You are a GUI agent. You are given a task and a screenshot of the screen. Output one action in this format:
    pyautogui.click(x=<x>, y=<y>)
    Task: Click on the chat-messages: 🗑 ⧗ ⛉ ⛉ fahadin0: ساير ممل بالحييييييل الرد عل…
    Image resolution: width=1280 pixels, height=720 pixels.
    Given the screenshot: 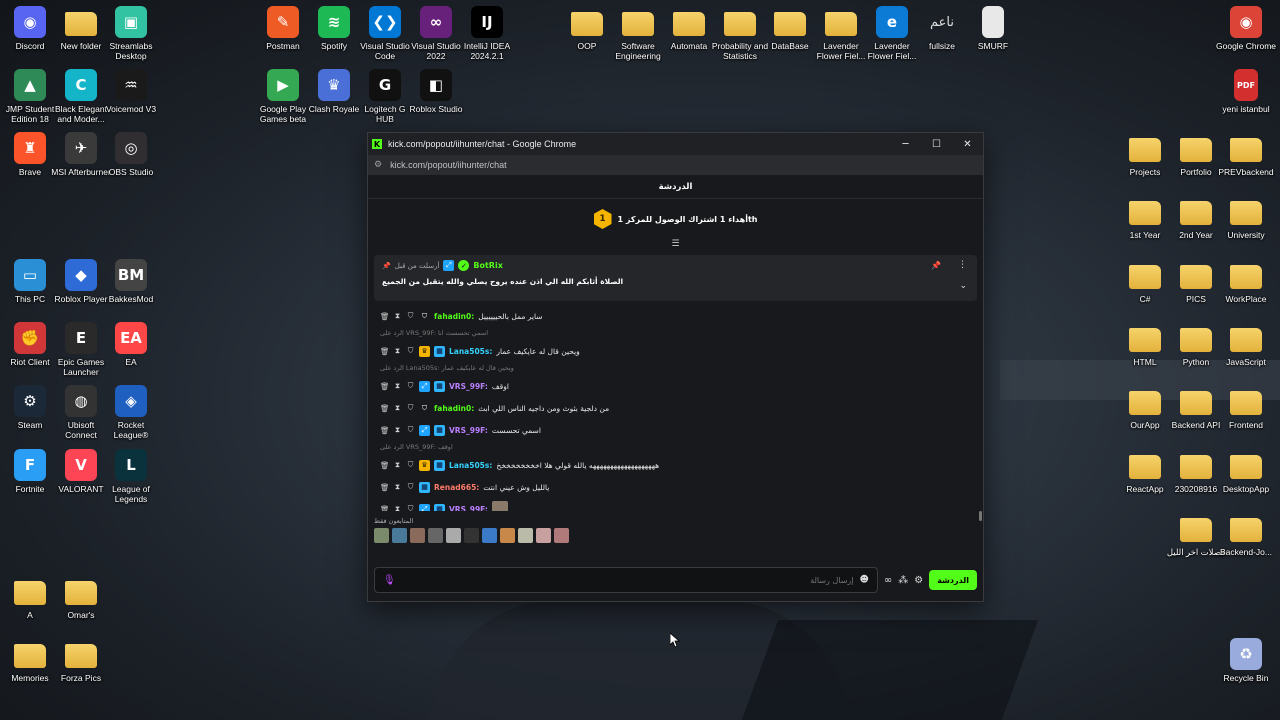 What is the action you would take?
    pyautogui.click(x=675, y=408)
    